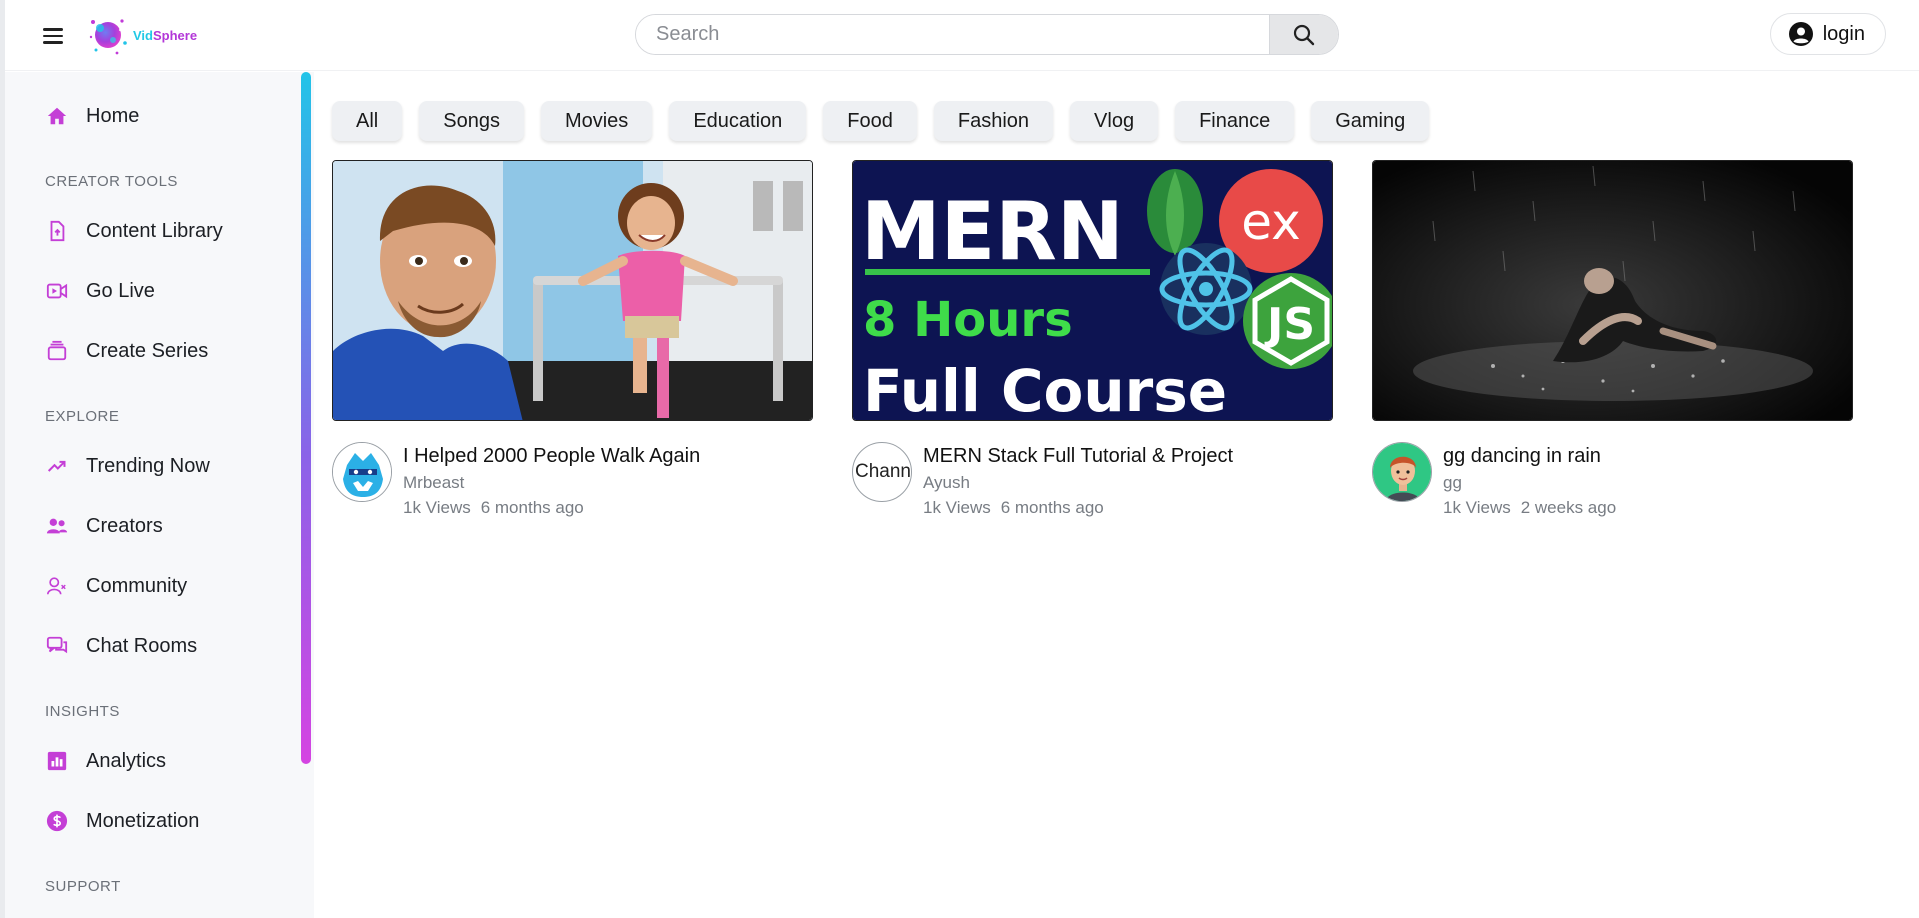  What do you see at coordinates (142, 645) in the screenshot?
I see `sidebar-item-label: Chat Rooms` at bounding box center [142, 645].